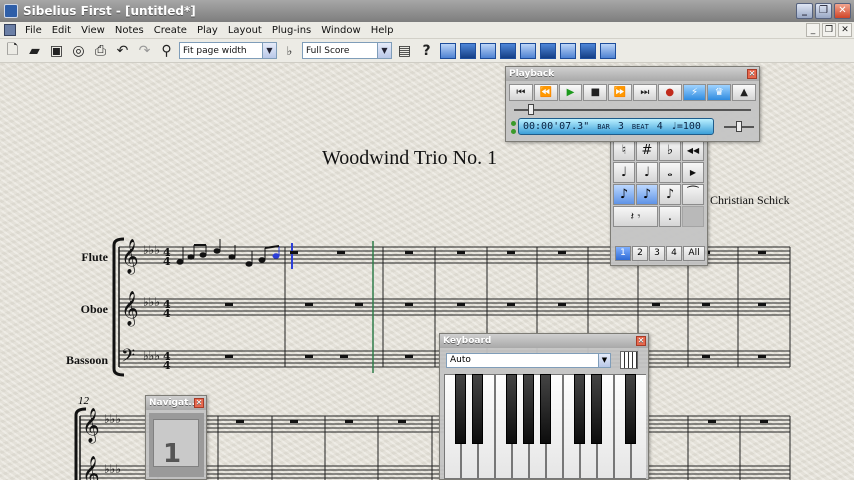  Describe the element at coordinates (608, 50) in the screenshot. I see `panel-toggle-icon` at that location.